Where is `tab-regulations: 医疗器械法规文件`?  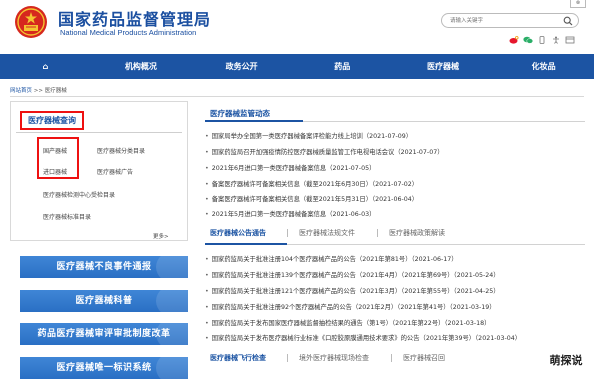 tab-regulations: 医疗器械法规文件 is located at coordinates (327, 233).